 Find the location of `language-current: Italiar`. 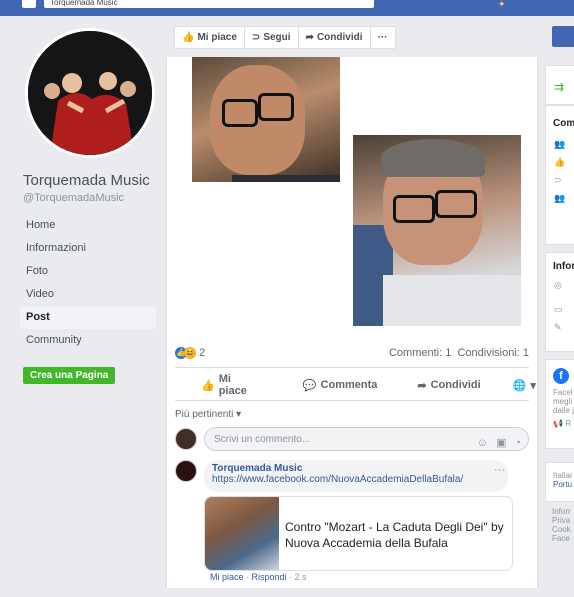

language-current: Italiar is located at coordinates (563, 475).